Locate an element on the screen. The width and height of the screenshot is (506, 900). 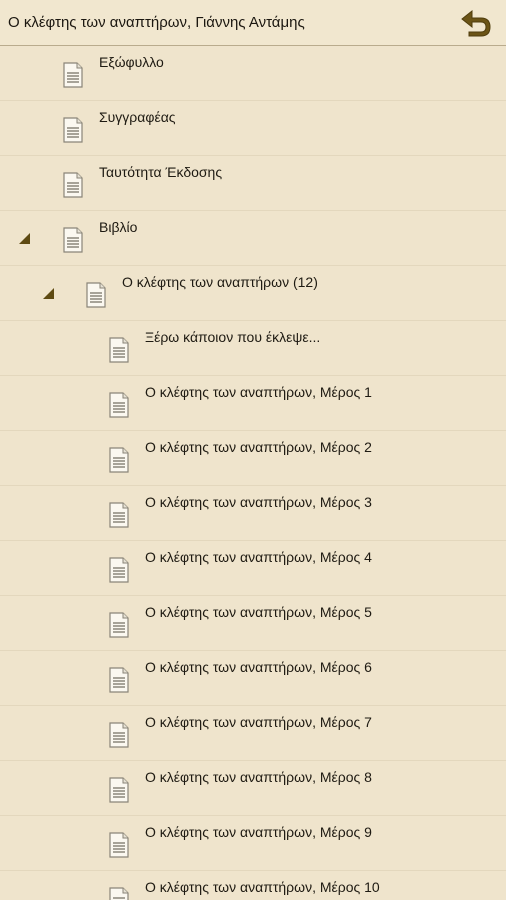
toc-item-chapter: Ο κλέφτης των αναπτήρων, Μέρος 1 is located at coordinates (253, 403).